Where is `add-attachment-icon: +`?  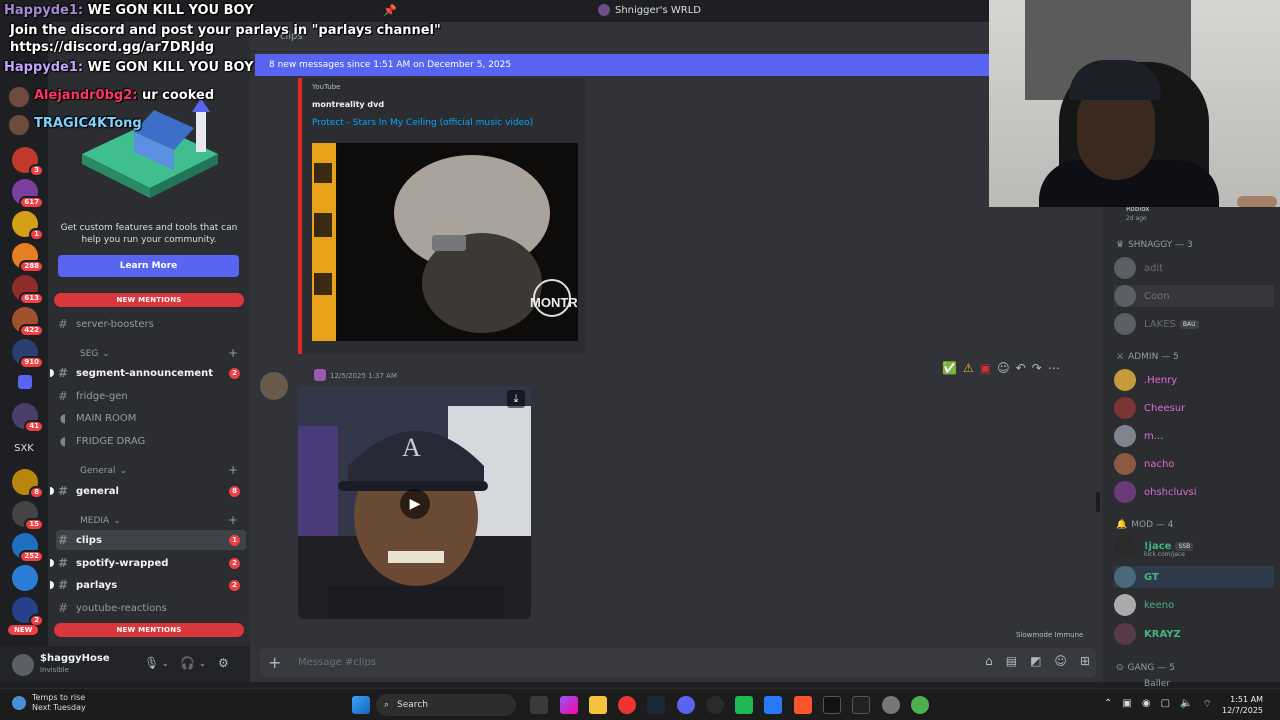 add-attachment-icon: + is located at coordinates (274, 662).